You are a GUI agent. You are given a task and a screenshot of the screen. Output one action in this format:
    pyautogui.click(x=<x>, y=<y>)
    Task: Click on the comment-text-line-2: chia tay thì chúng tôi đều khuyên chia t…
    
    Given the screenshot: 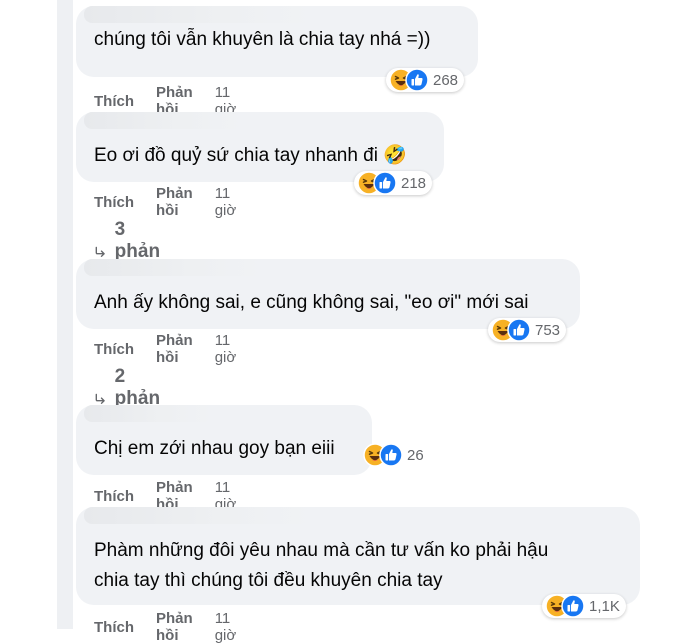 What is the action you would take?
    pyautogui.click(x=268, y=580)
    